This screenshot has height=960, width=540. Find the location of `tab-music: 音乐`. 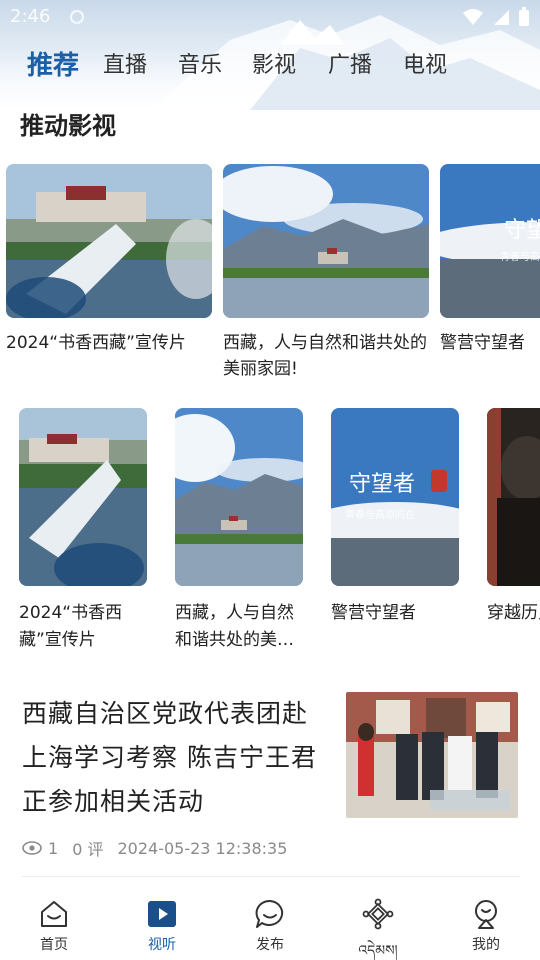

tab-music: 音乐 is located at coordinates (200, 66).